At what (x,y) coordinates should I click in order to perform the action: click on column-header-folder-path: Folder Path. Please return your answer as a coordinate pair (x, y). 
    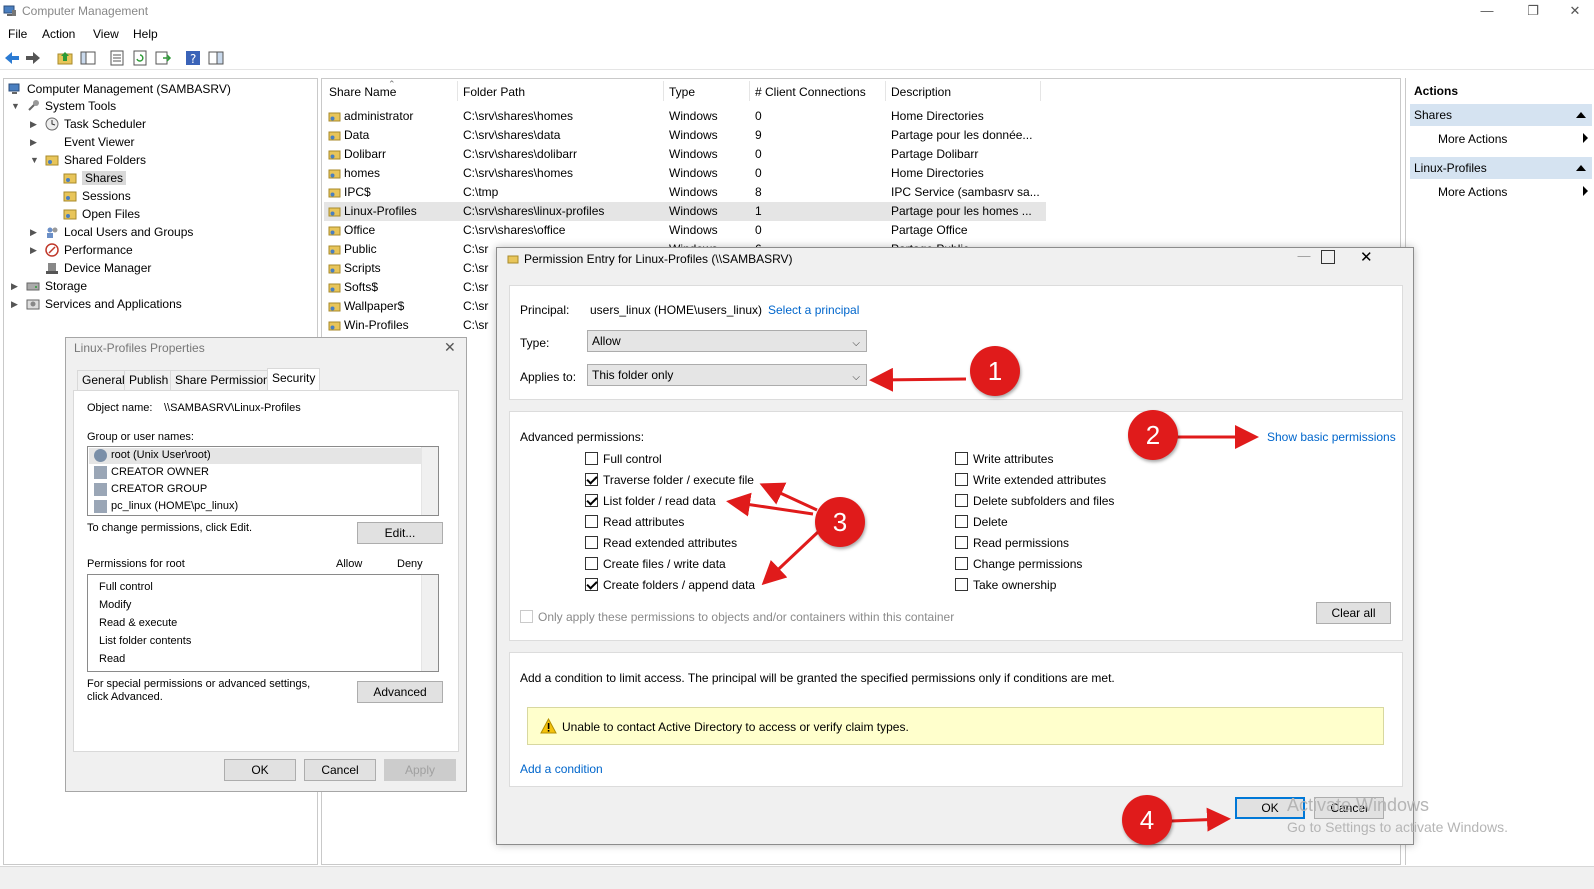
    Looking at the image, I should click on (494, 92).